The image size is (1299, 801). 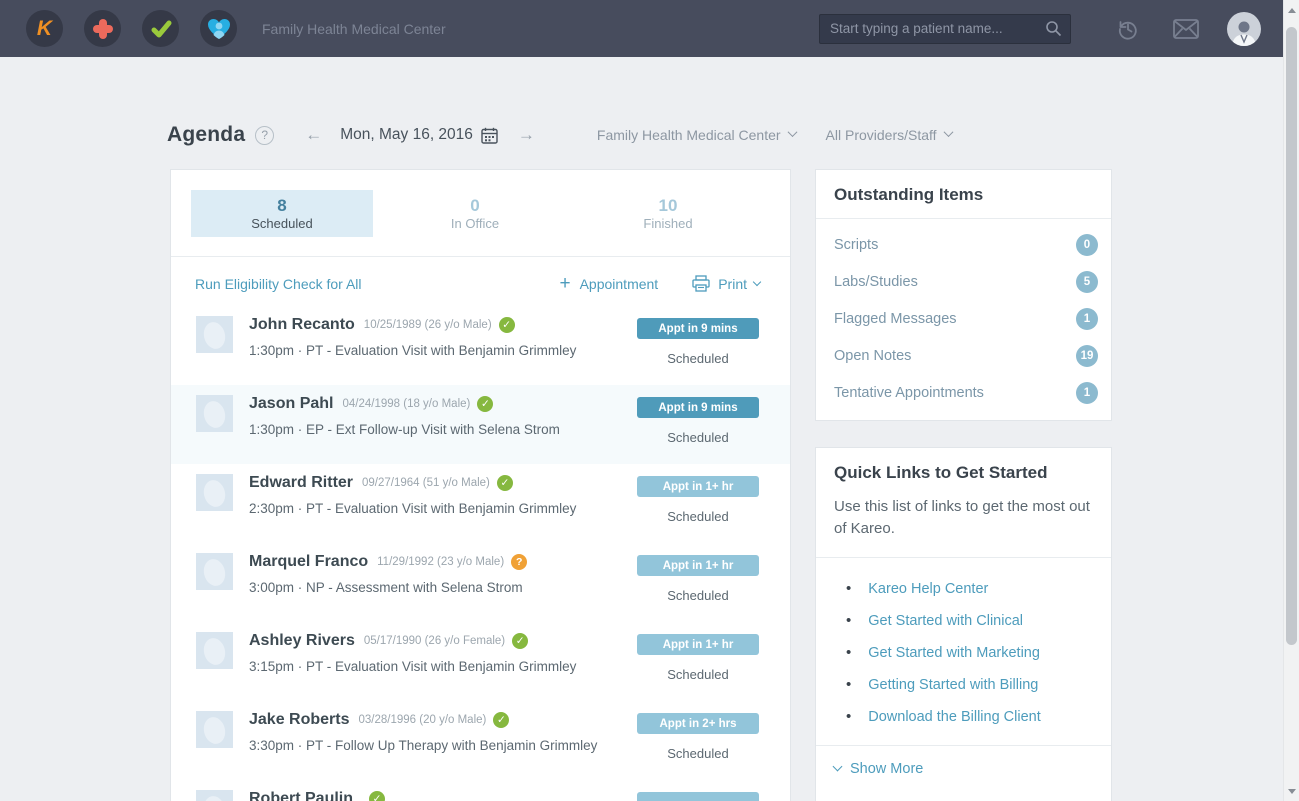 What do you see at coordinates (426, 483) in the screenshot?
I see `patient-dob: 09/27/1964 (51 y/o Male)` at bounding box center [426, 483].